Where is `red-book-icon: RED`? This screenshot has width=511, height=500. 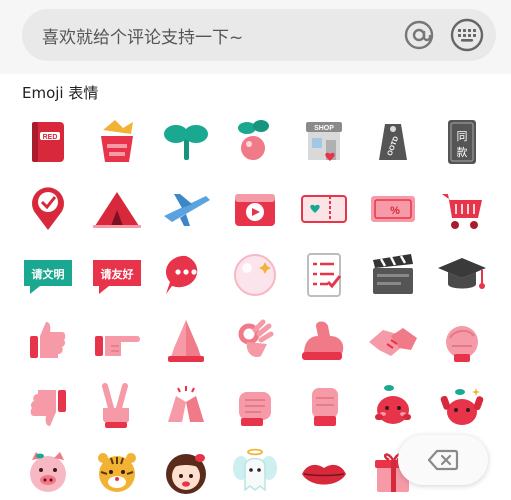
red-book-icon: RED is located at coordinates (48, 142).